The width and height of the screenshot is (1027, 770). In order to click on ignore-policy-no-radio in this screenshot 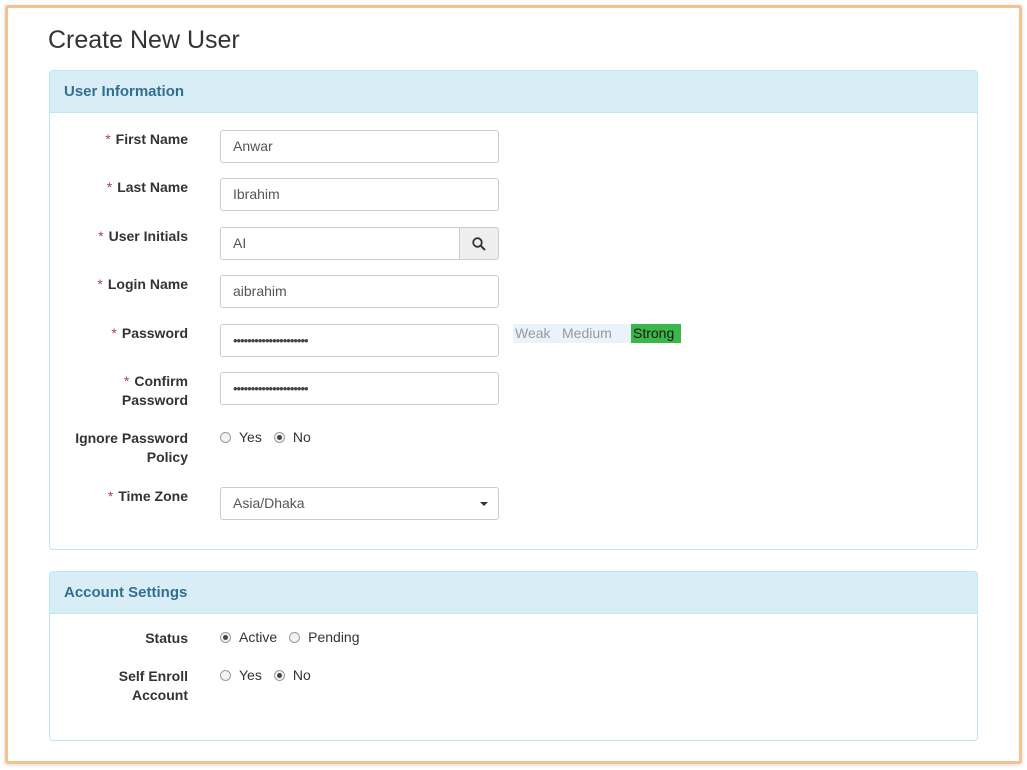, I will do `click(279, 437)`.